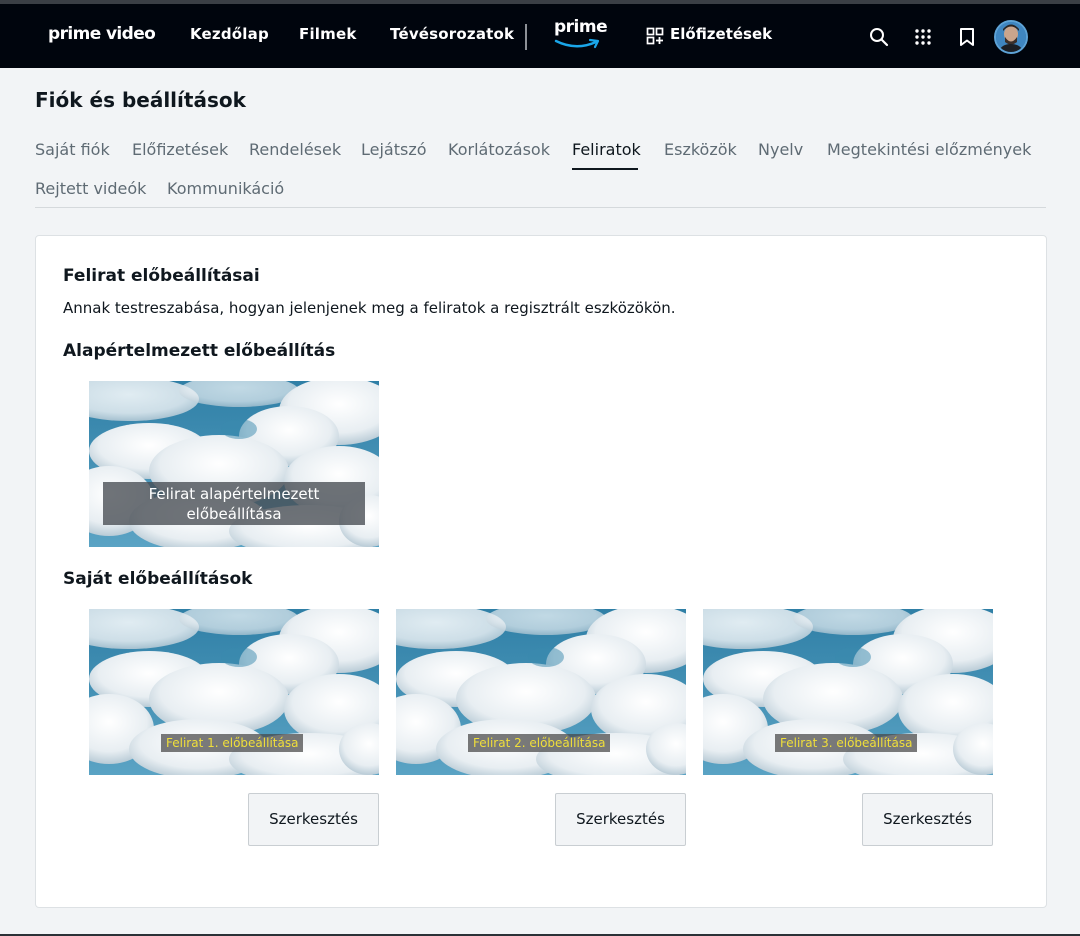 This screenshot has width=1080, height=936. What do you see at coordinates (234, 494) in the screenshot?
I see `default-caption-line-1: Felirat alapértelmezett` at bounding box center [234, 494].